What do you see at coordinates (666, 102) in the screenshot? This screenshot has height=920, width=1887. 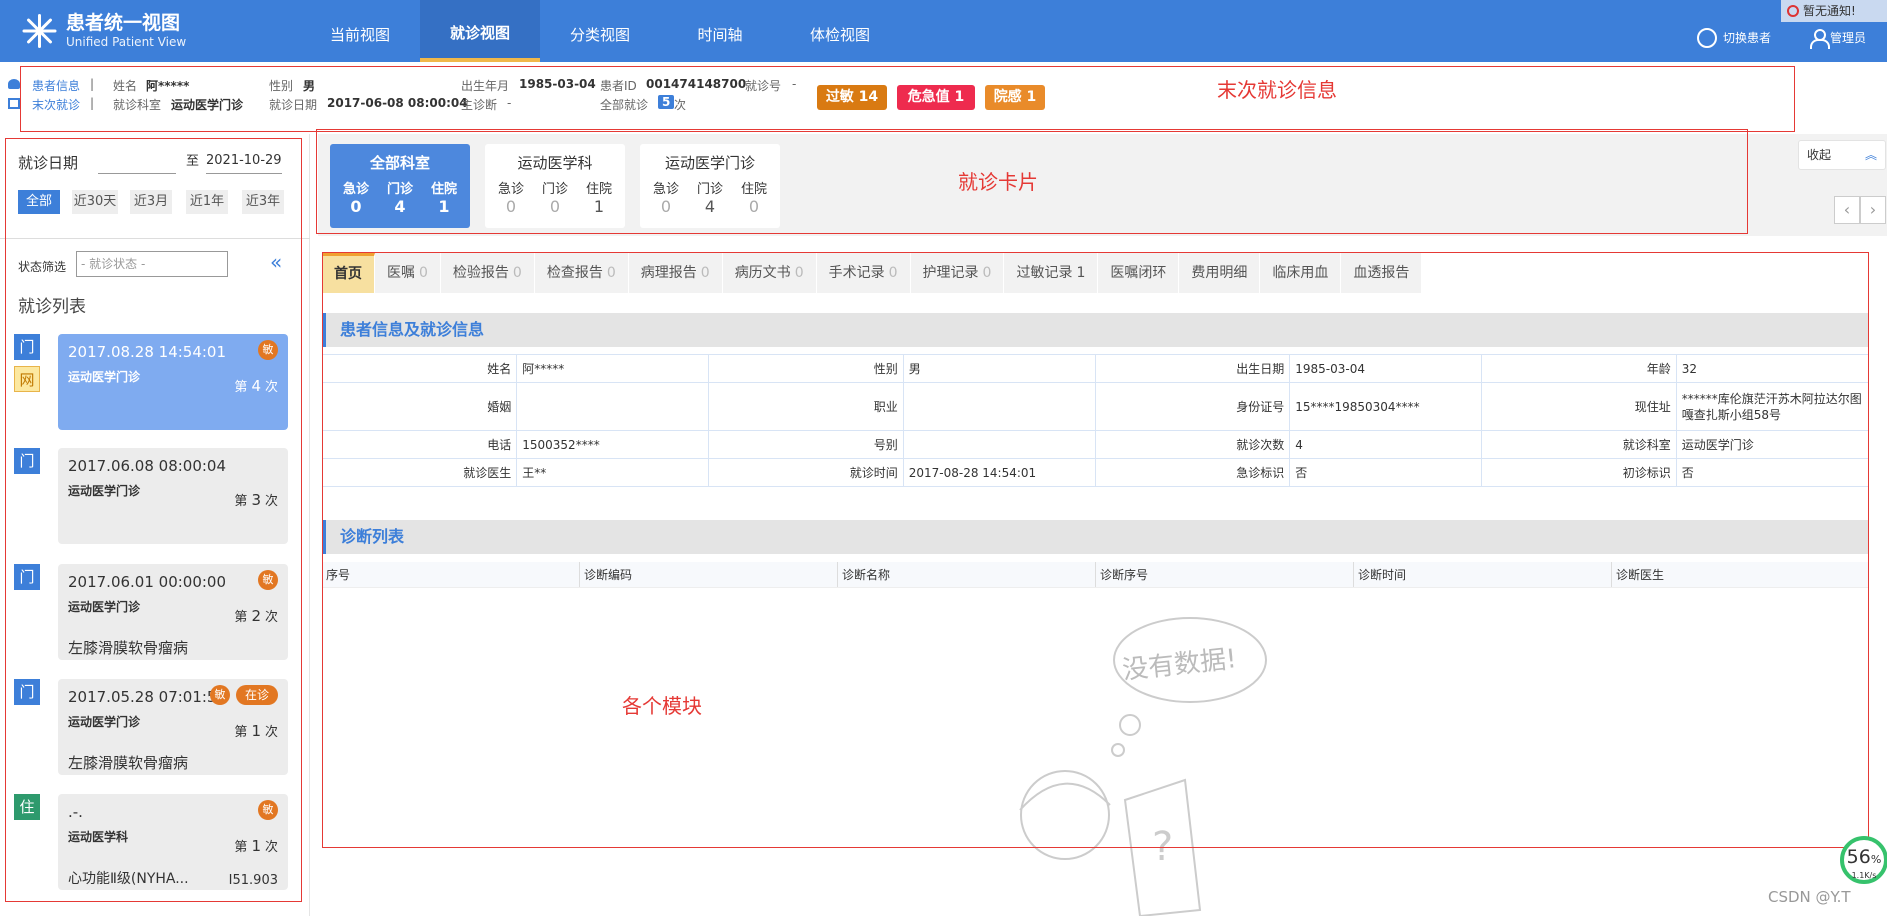 I see `all-visits-count: 5` at bounding box center [666, 102].